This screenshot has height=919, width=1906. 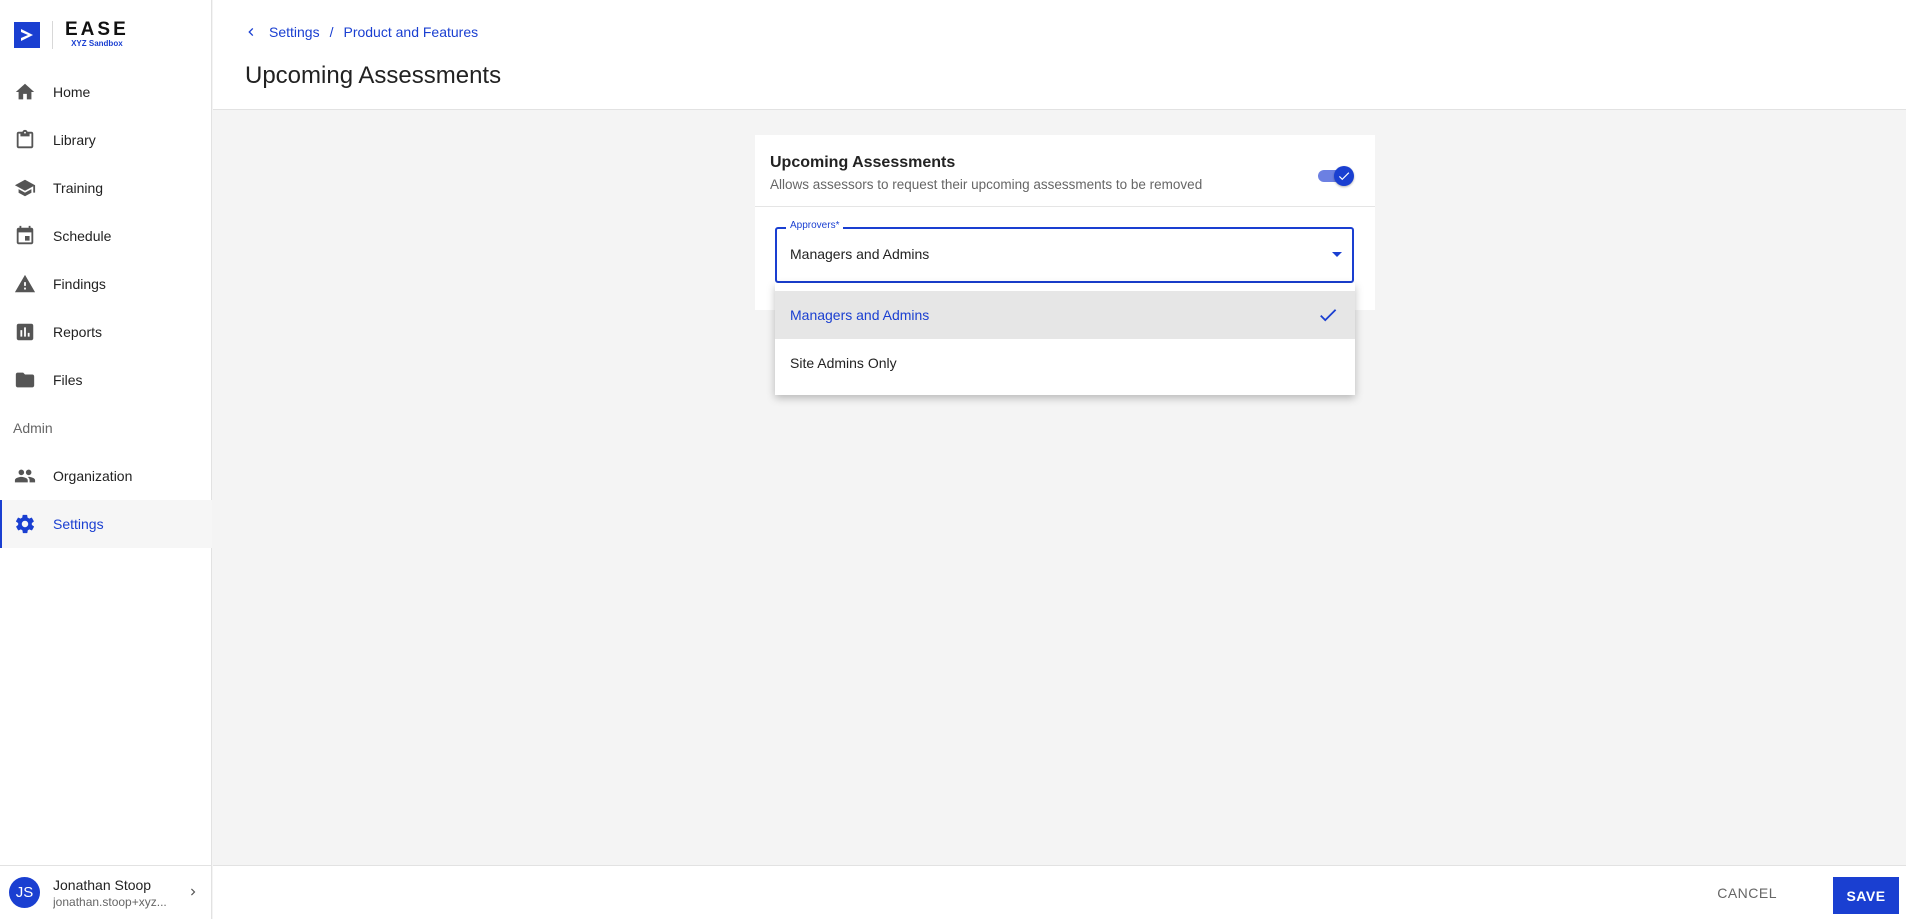 What do you see at coordinates (27, 35) in the screenshot?
I see `logo-mark-icon` at bounding box center [27, 35].